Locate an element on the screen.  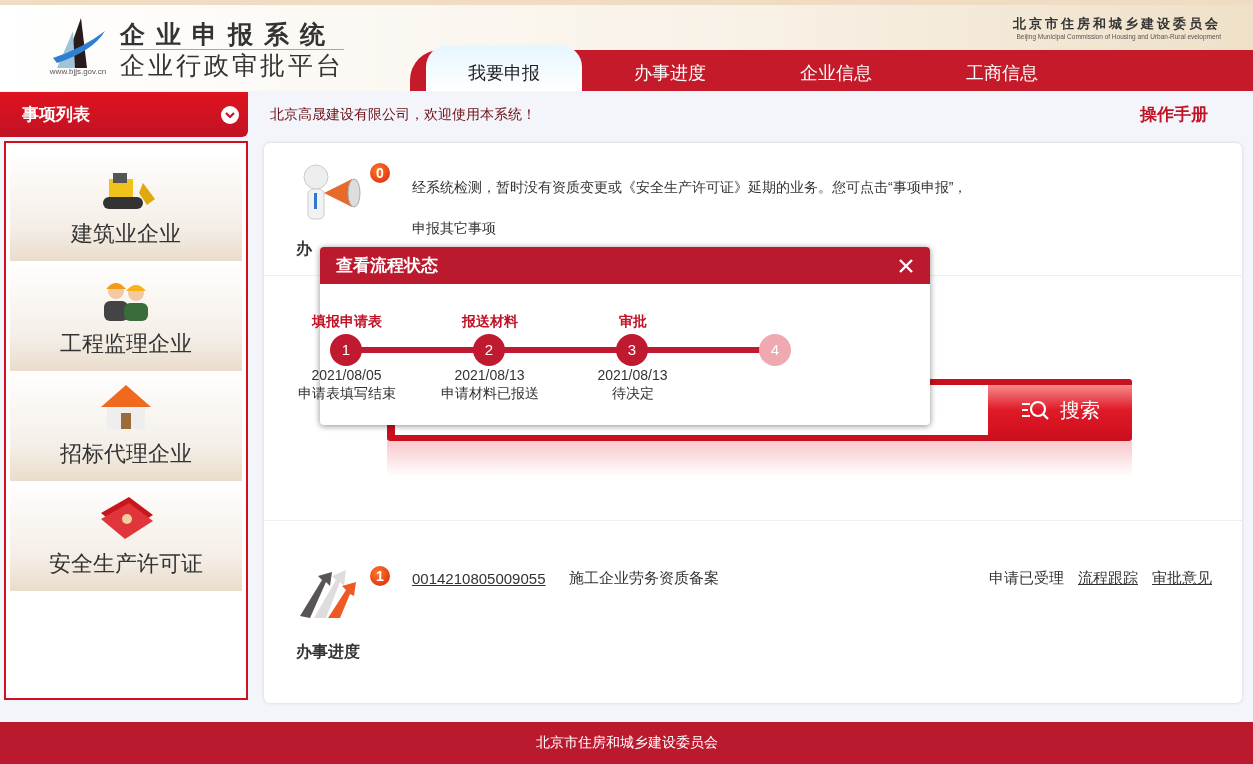
record-link: 审批意见 is located at coordinates (1182, 578).